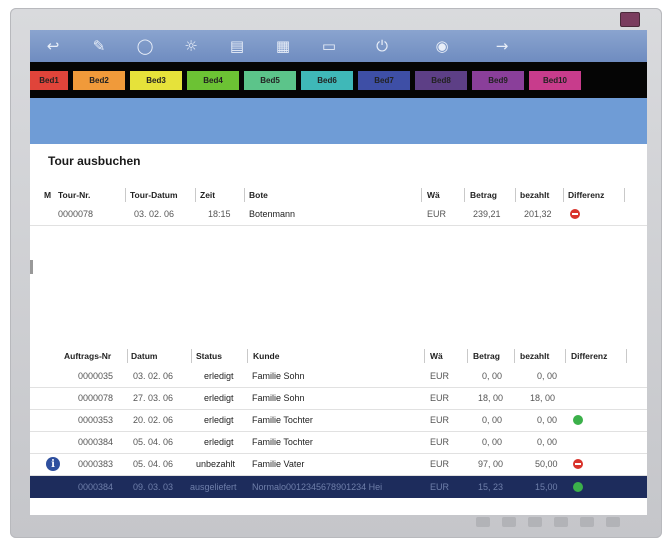  Describe the element at coordinates (153, 420) in the screenshot. I see `cell-datum: 20. 02. 06` at that location.